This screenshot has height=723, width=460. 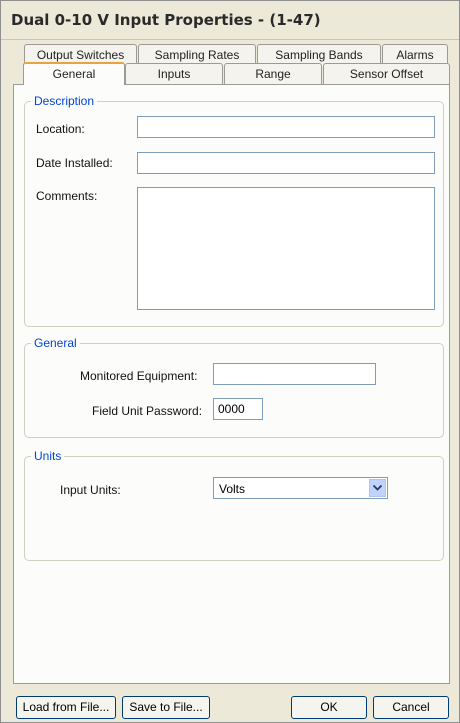 What do you see at coordinates (286, 163) in the screenshot?
I see `date-installed-input` at bounding box center [286, 163].